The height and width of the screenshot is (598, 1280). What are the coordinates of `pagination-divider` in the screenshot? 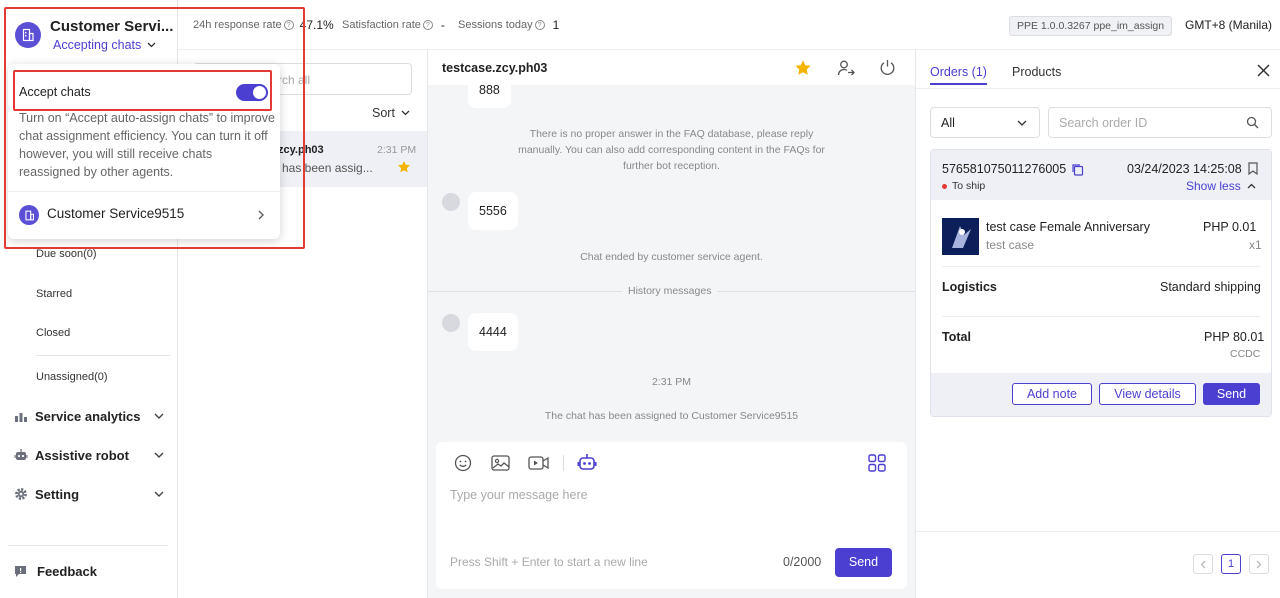 It's located at (1098, 531).